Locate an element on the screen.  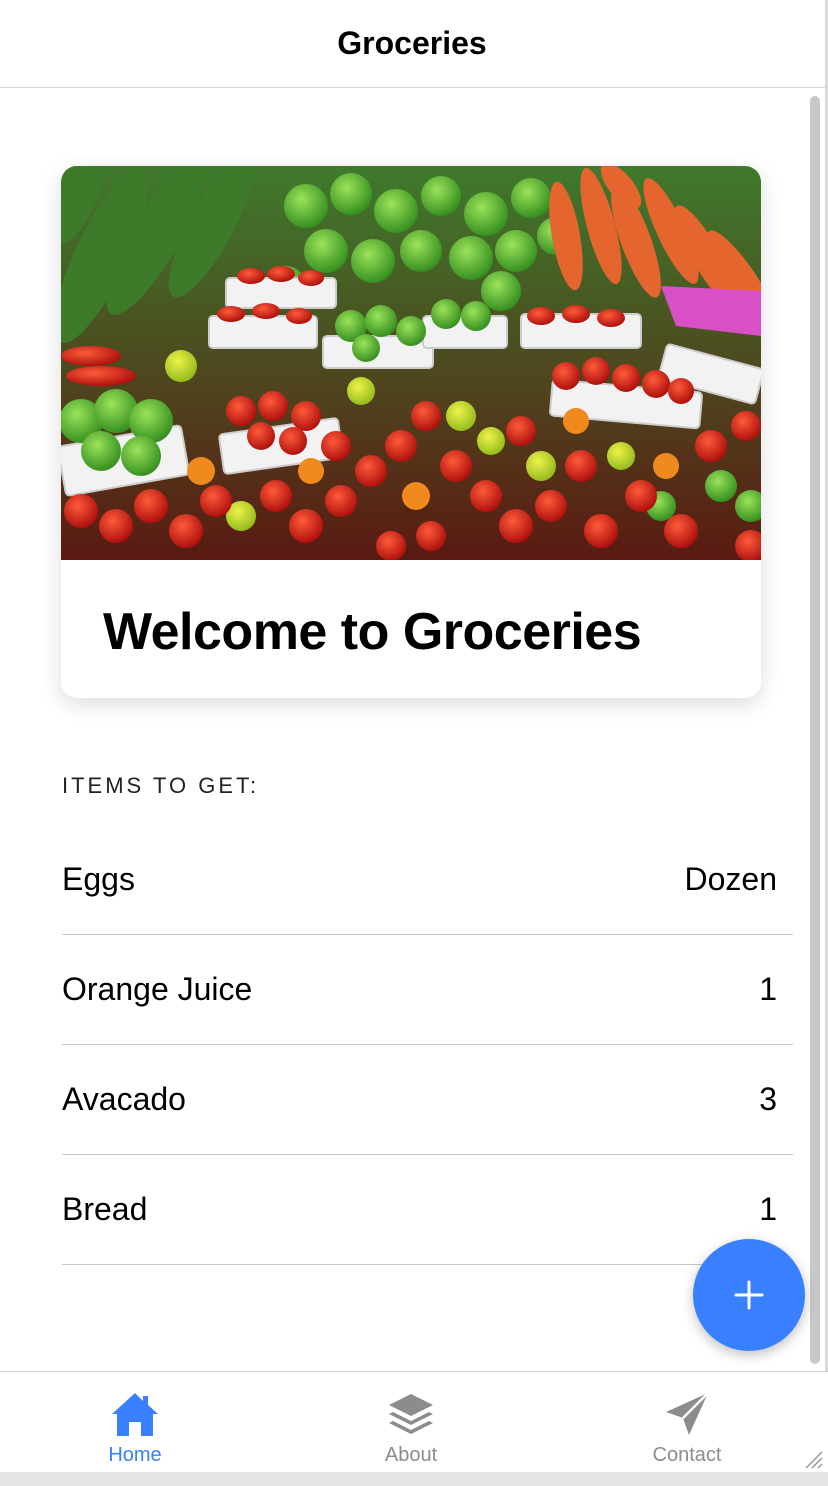
add-item-button is located at coordinates (749, 1295).